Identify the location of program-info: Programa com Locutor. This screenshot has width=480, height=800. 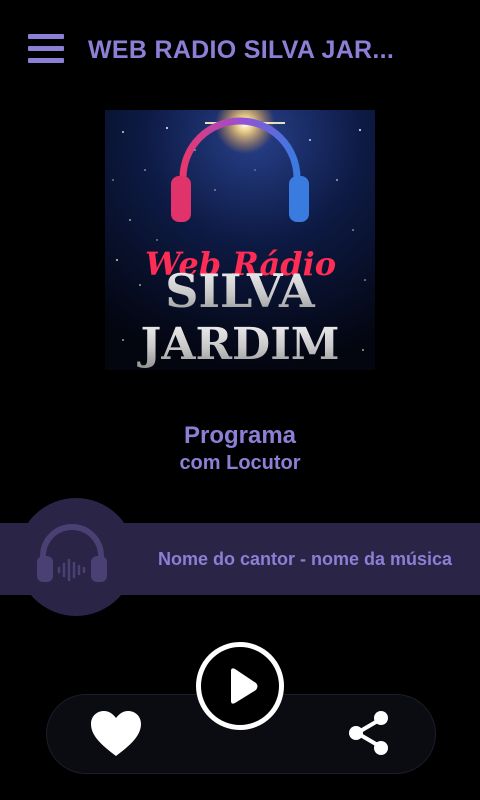
(240, 448).